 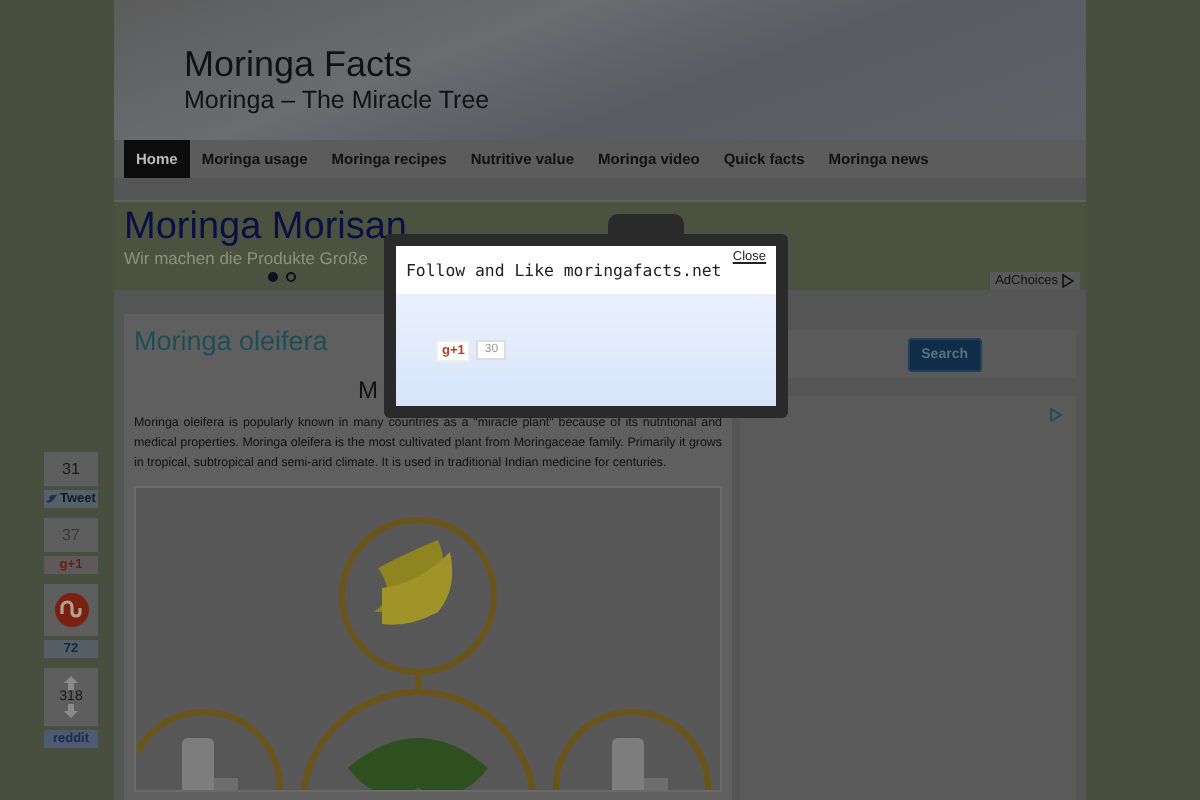 I want to click on post-heading: M, so click(x=368, y=390).